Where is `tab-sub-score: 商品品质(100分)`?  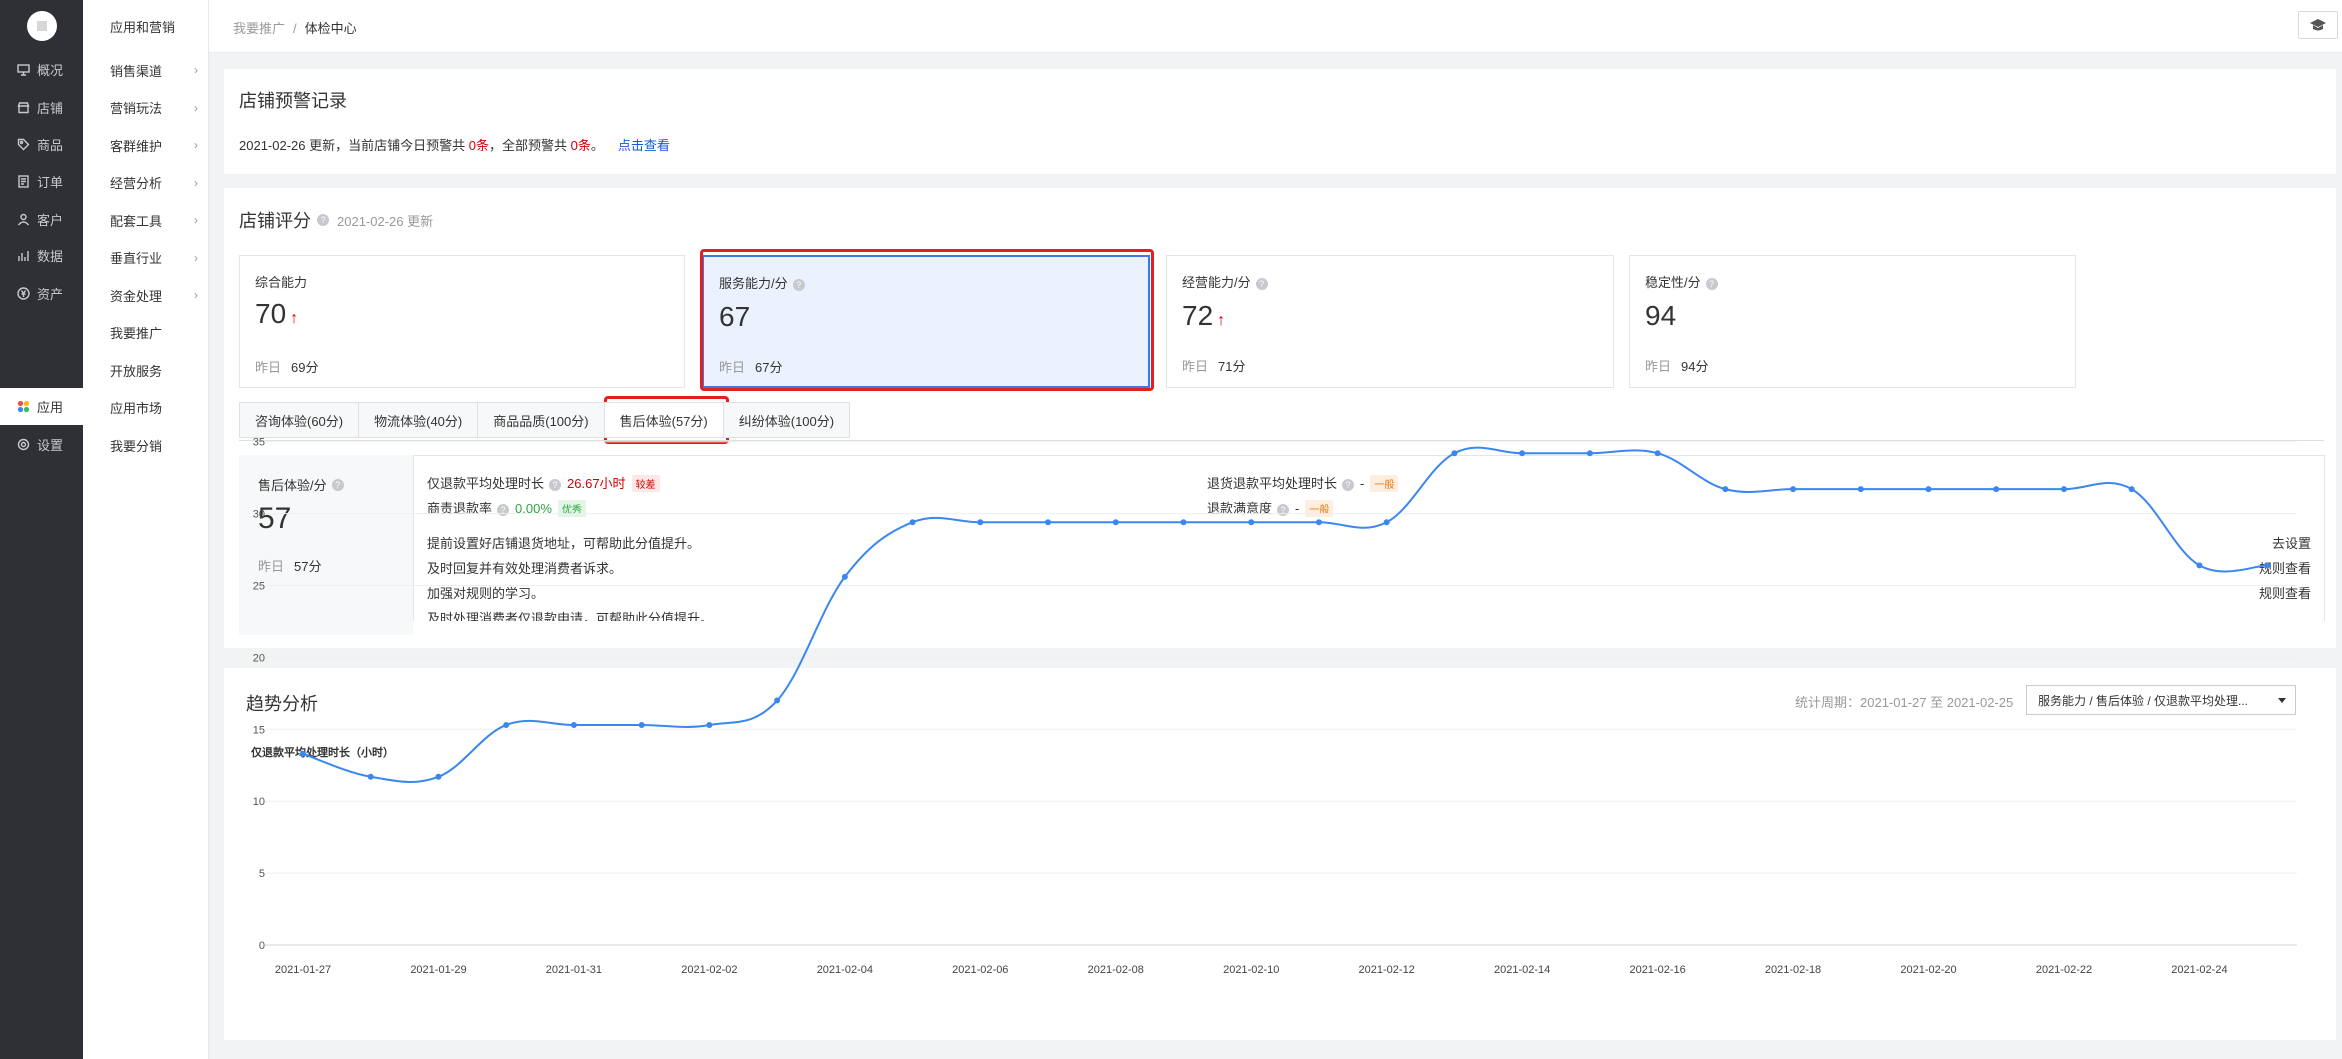 tab-sub-score: 商品品质(100分) is located at coordinates (540, 420).